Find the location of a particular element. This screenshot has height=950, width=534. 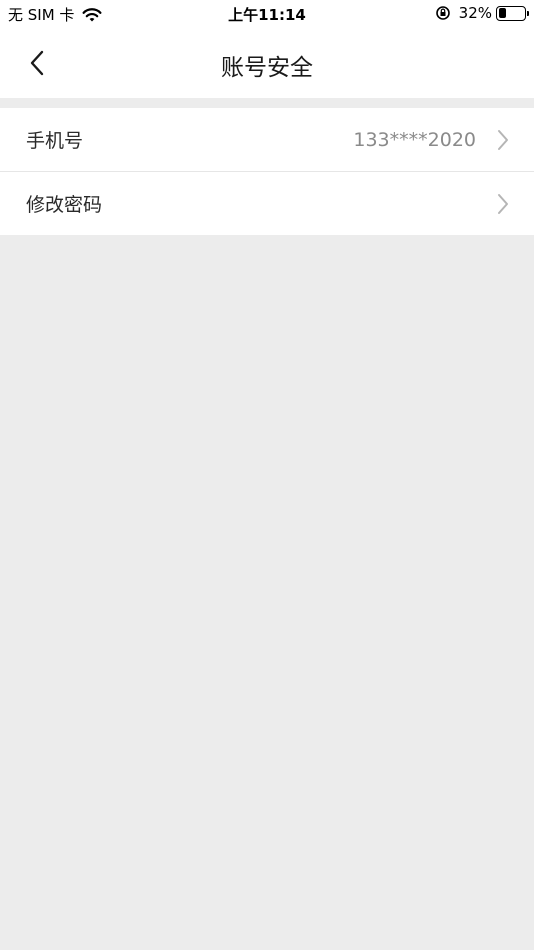

page-title: 账号安全 is located at coordinates (267, 68).